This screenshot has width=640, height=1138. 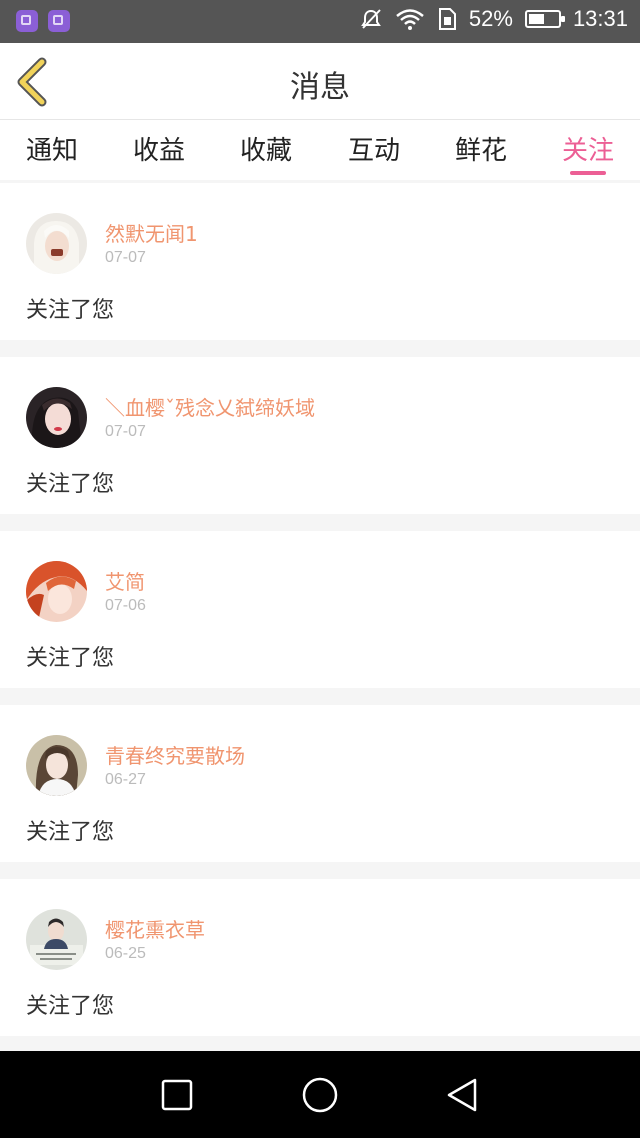 What do you see at coordinates (463, 1095) in the screenshot?
I see `back-triangle-icon` at bounding box center [463, 1095].